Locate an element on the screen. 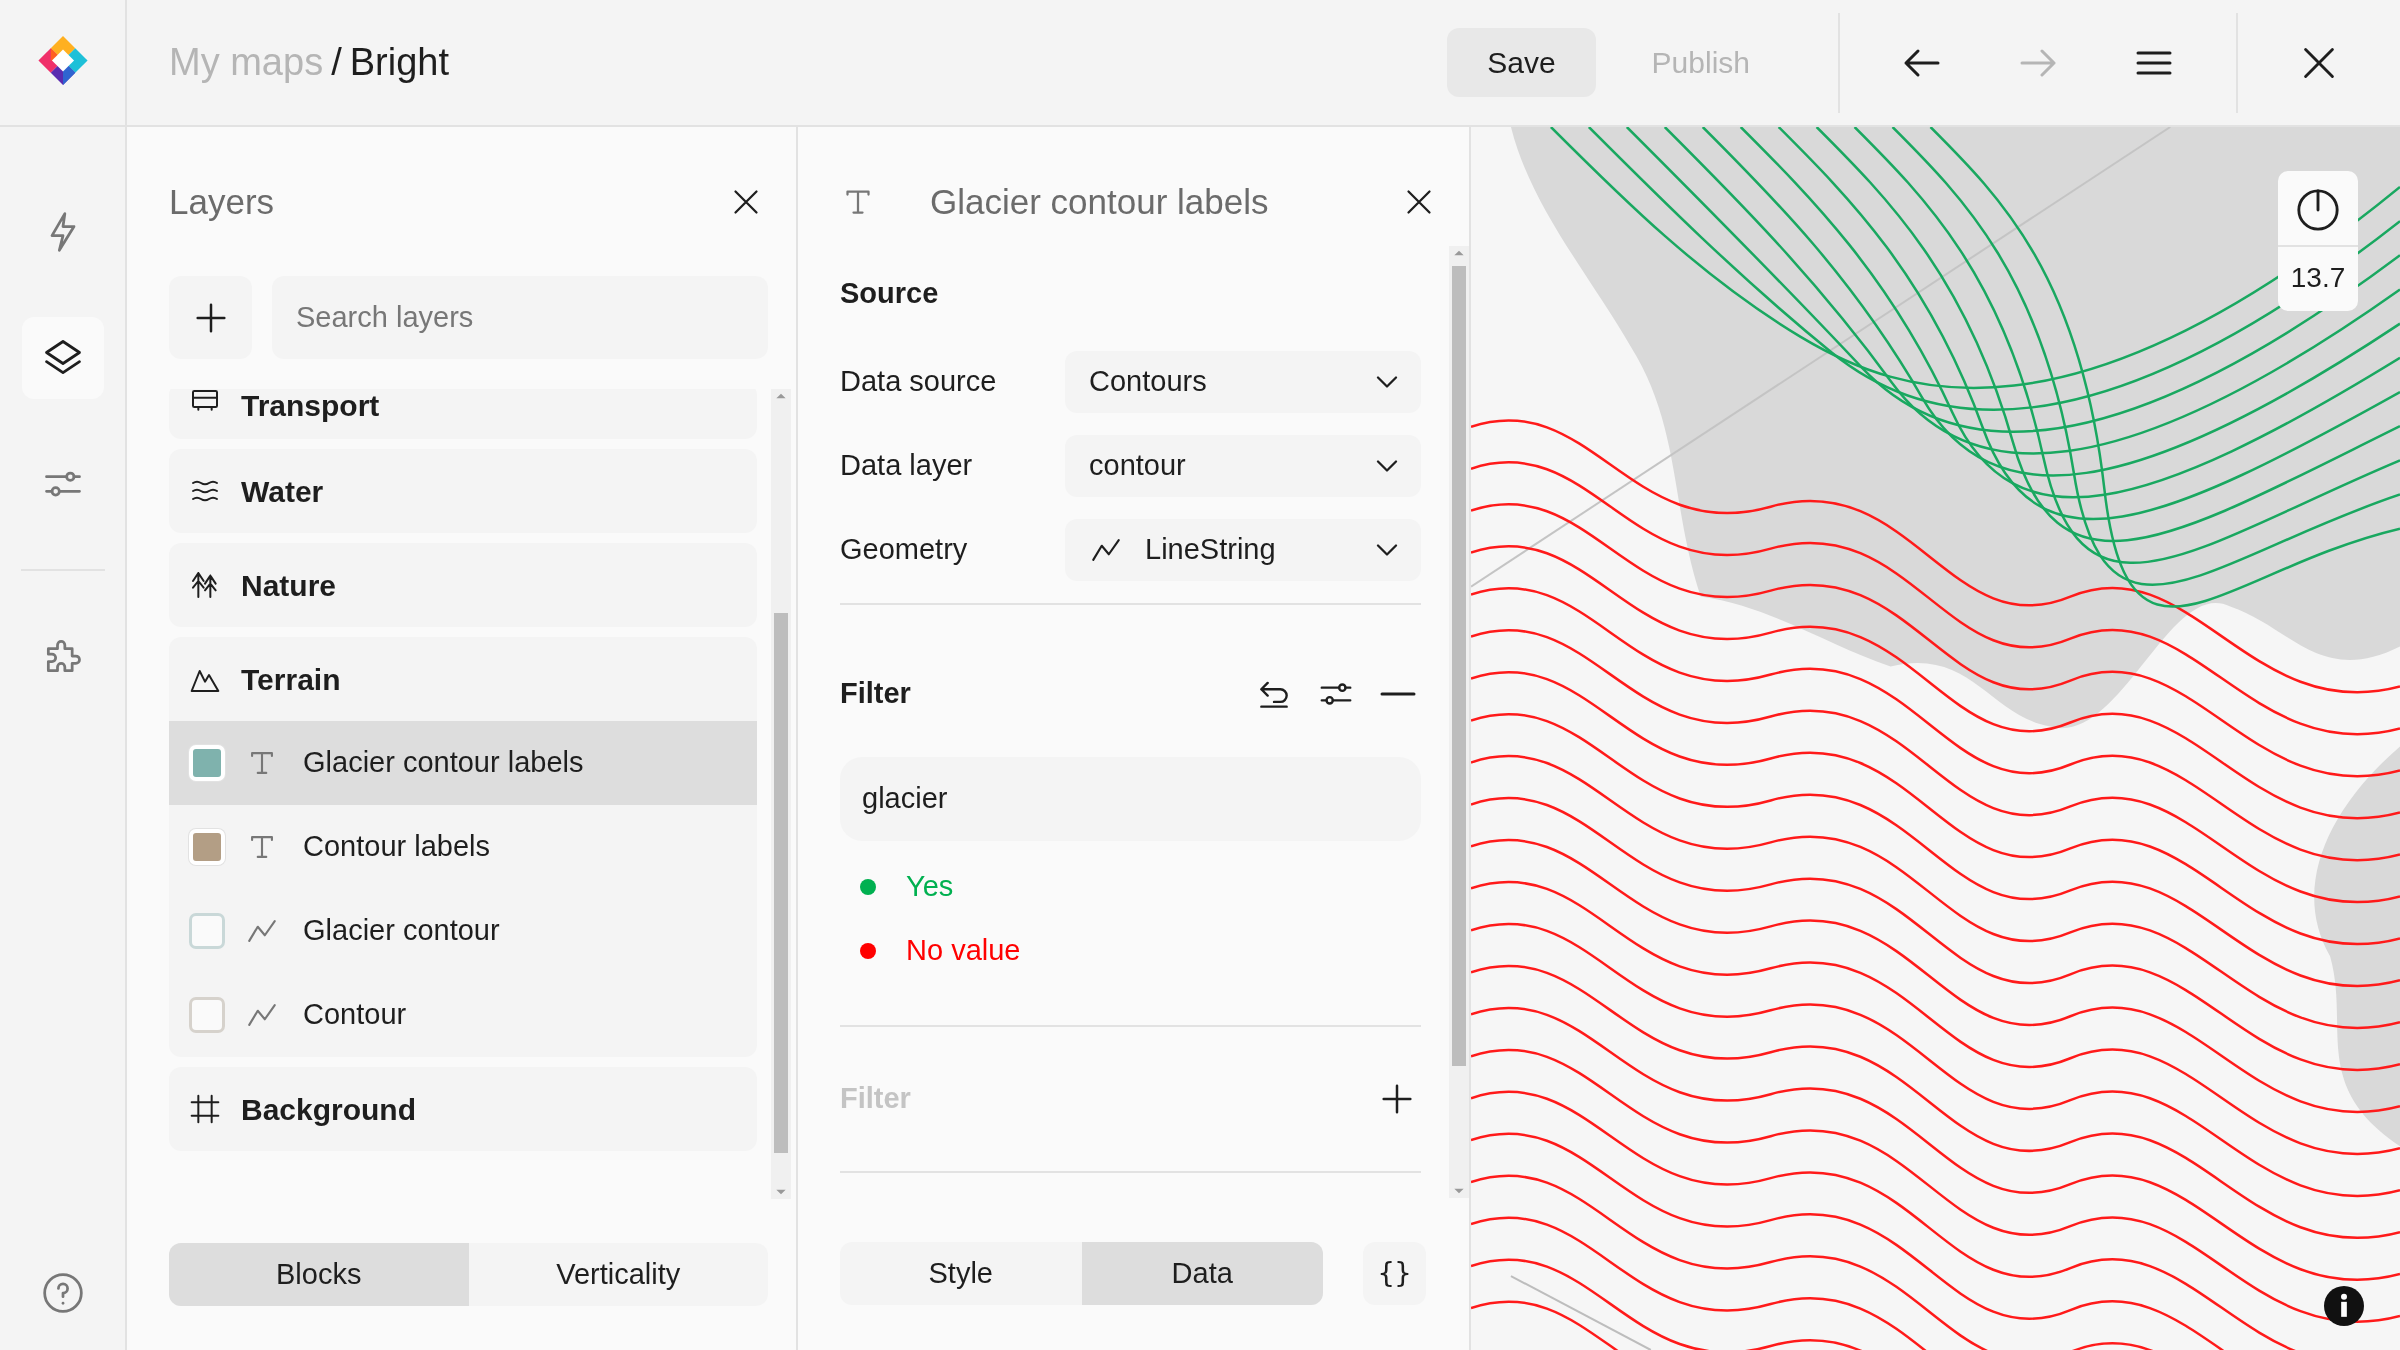  layer-group: Terrain is located at coordinates (463, 679).